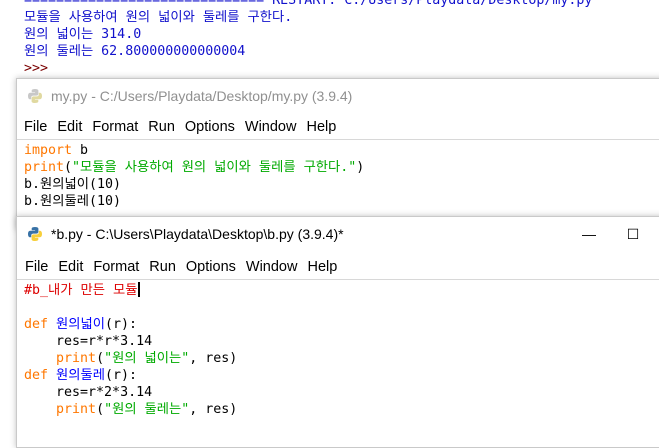 The image size is (659, 448). I want to click on string-literal: "원의 넓이는", so click(147, 358).